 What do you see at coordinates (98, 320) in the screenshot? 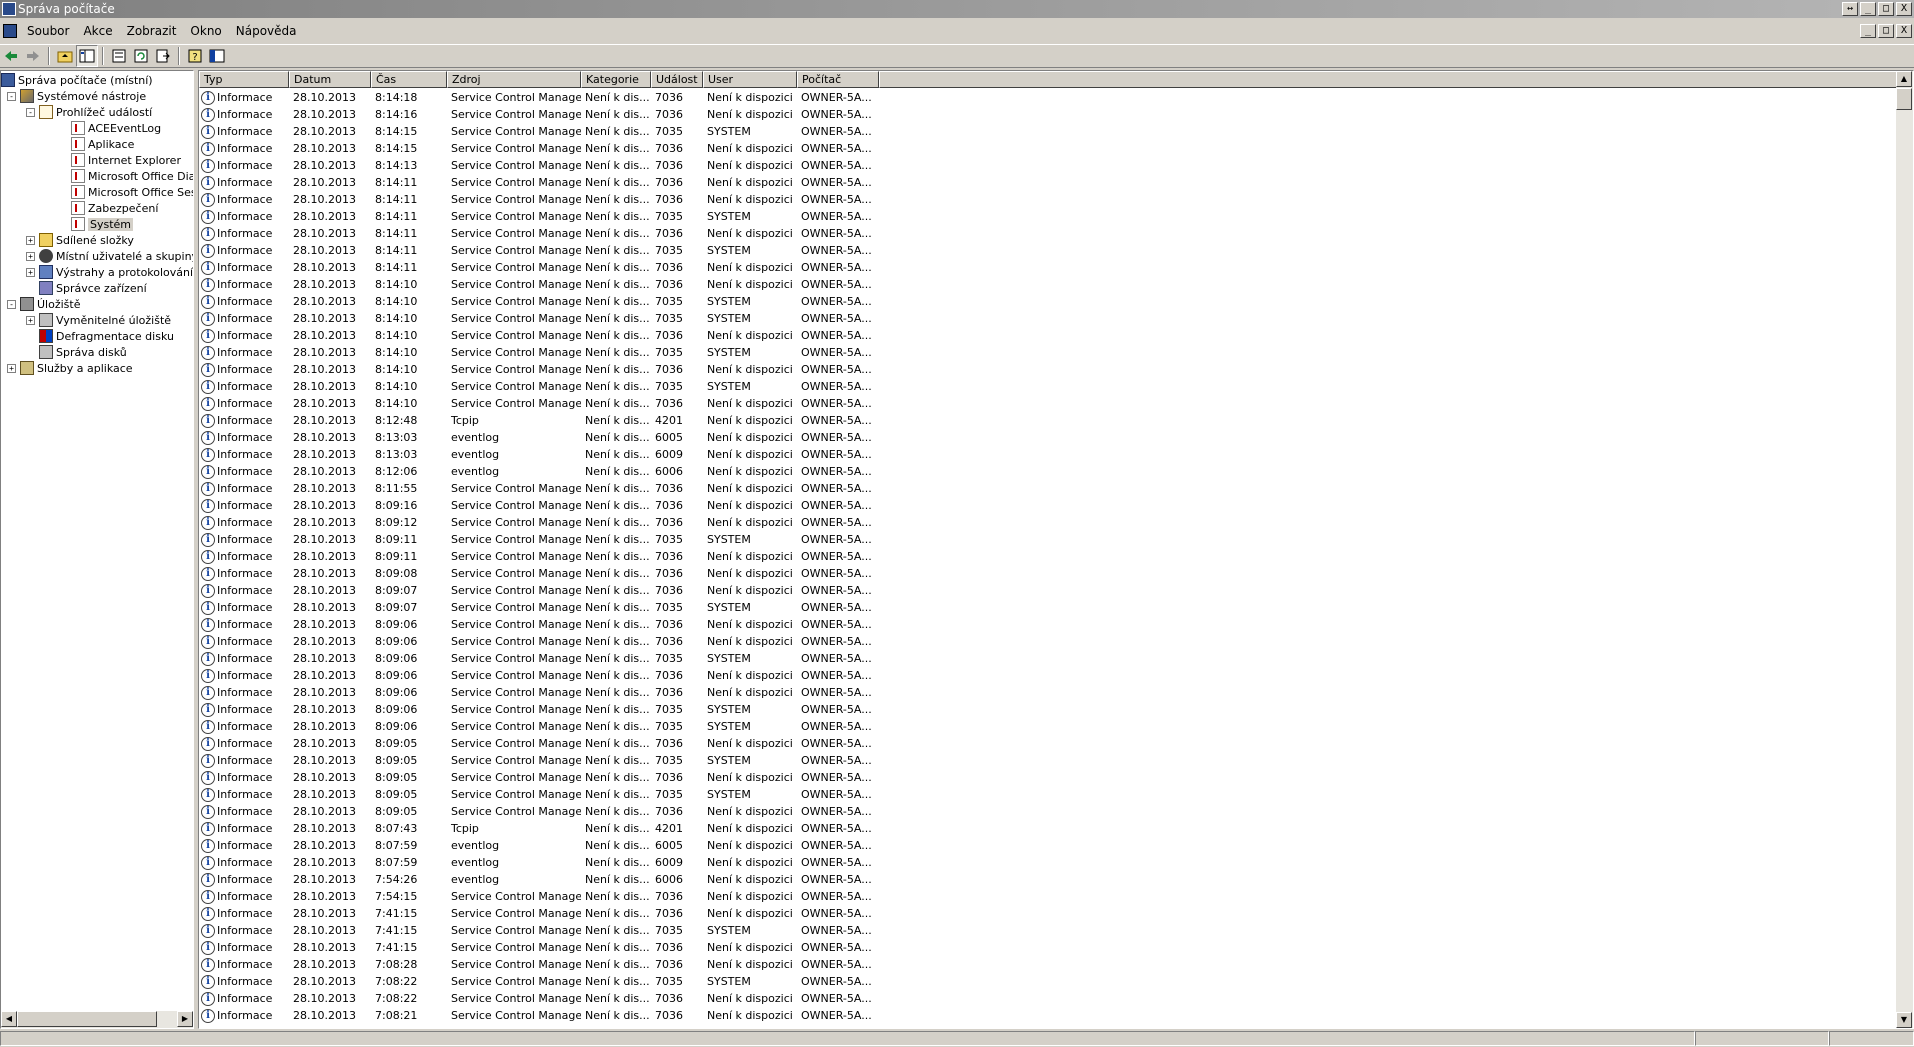
I see `tree-node: + Vyměnitelné úložiště` at bounding box center [98, 320].